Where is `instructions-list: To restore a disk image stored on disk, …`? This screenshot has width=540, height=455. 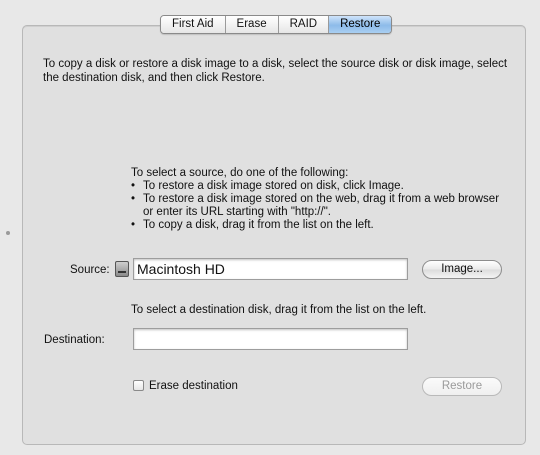 instructions-list: To restore a disk image stored on disk, … is located at coordinates (321, 206).